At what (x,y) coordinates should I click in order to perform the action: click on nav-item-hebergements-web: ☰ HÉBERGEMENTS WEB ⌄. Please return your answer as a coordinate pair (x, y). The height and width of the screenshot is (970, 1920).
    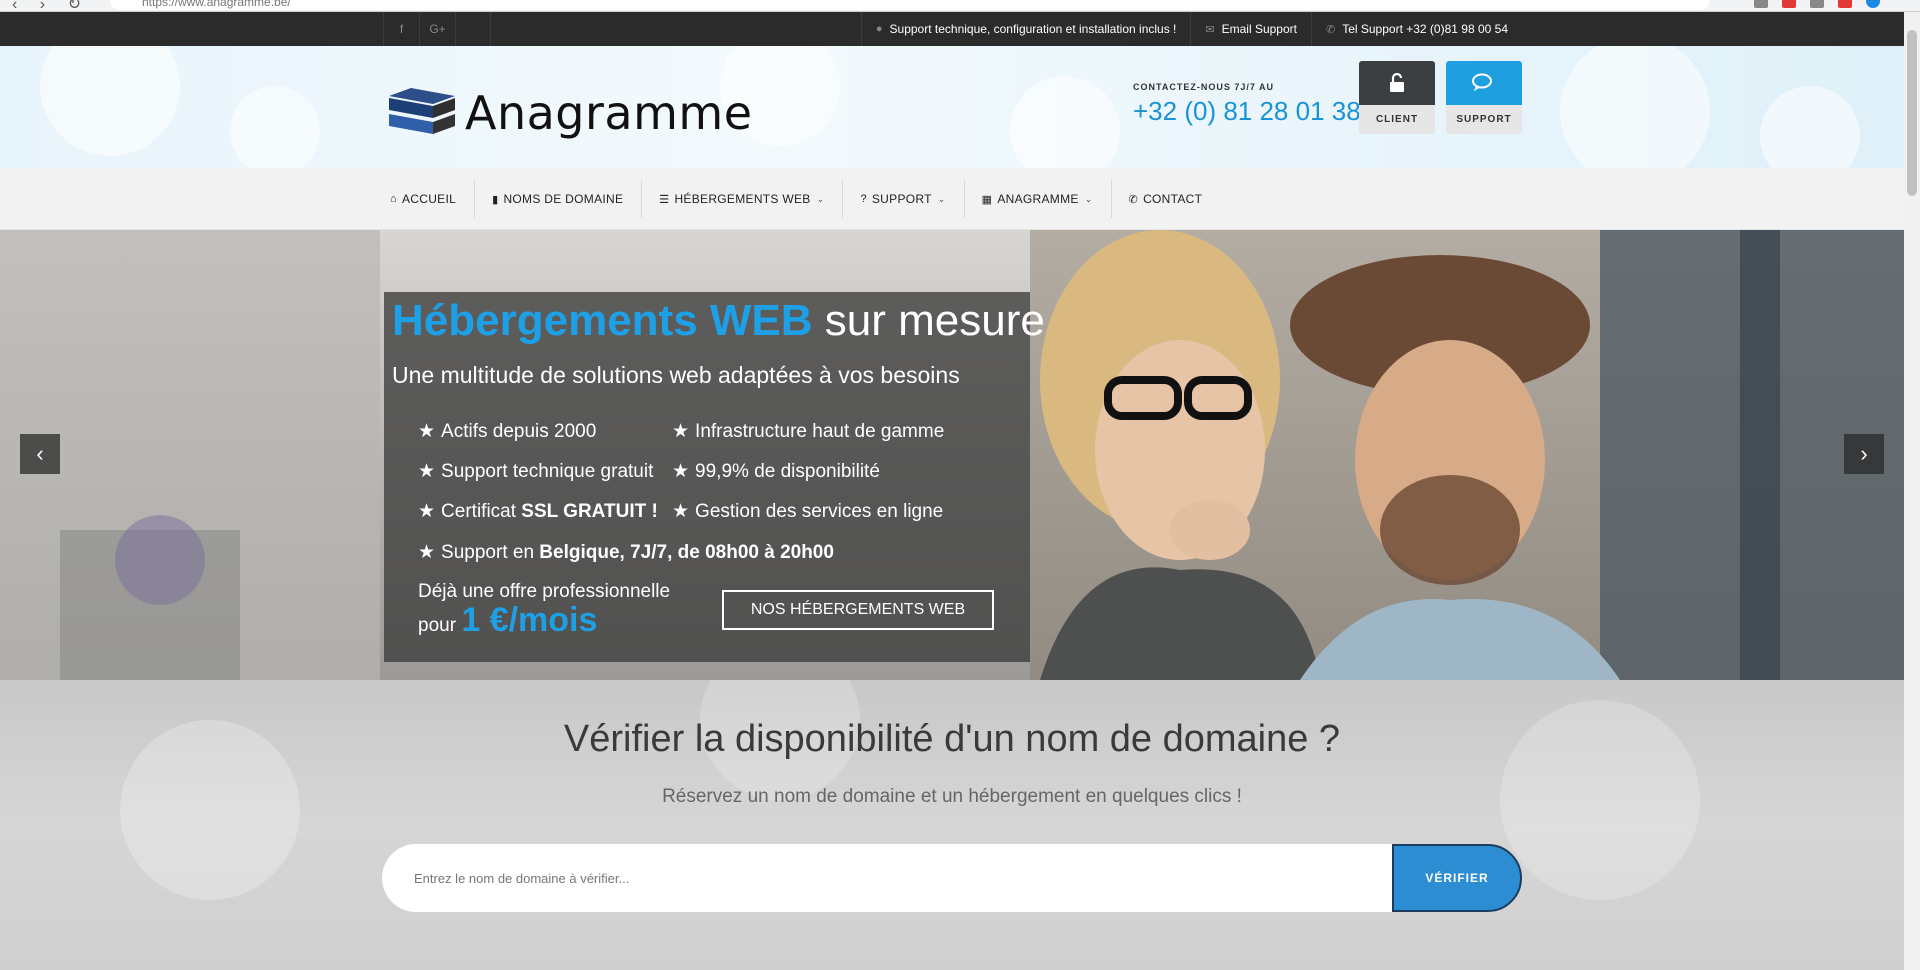
    Looking at the image, I should click on (741, 199).